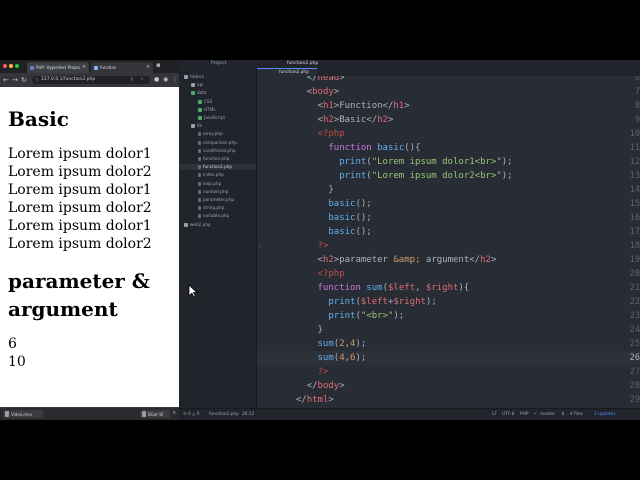 The height and width of the screenshot is (480, 640). Describe the element at coordinates (11, 66) in the screenshot. I see `minimize-window-button` at that location.